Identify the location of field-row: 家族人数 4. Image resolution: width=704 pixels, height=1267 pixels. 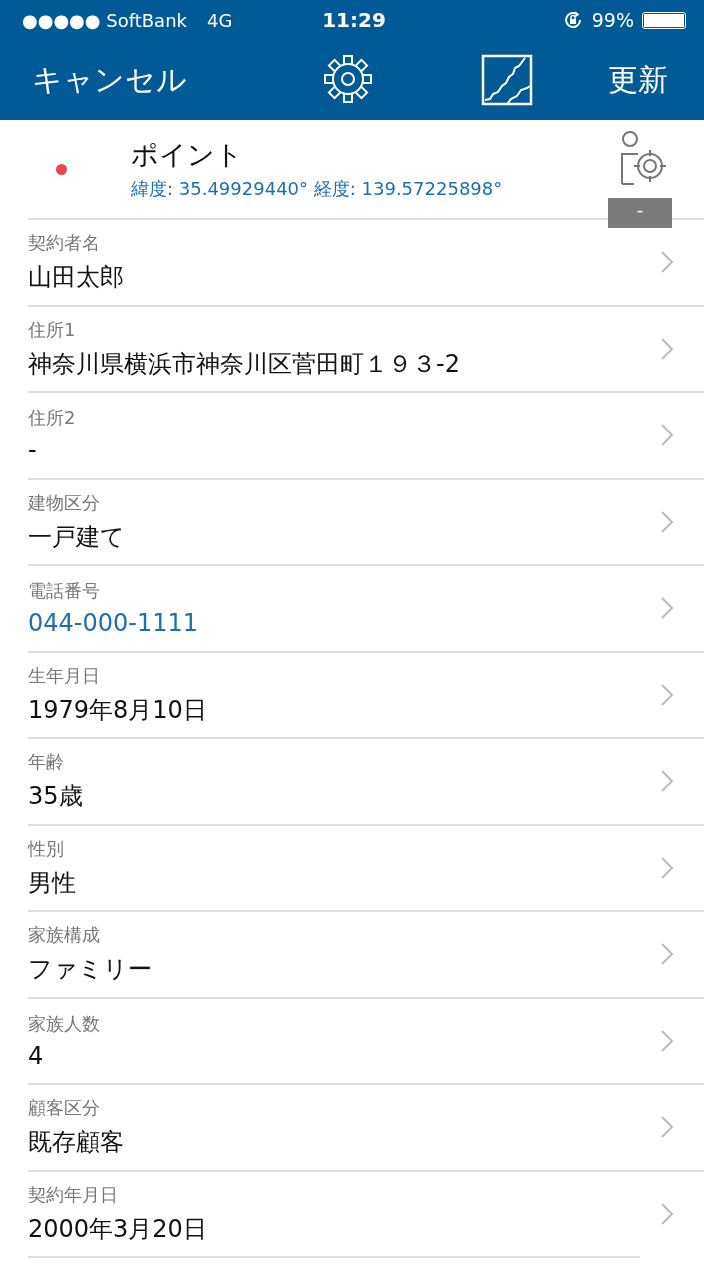
(366, 1039).